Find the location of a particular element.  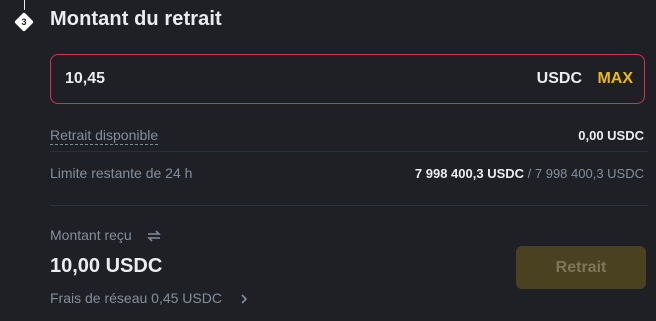

step-number: 3 is located at coordinates (24, 22).